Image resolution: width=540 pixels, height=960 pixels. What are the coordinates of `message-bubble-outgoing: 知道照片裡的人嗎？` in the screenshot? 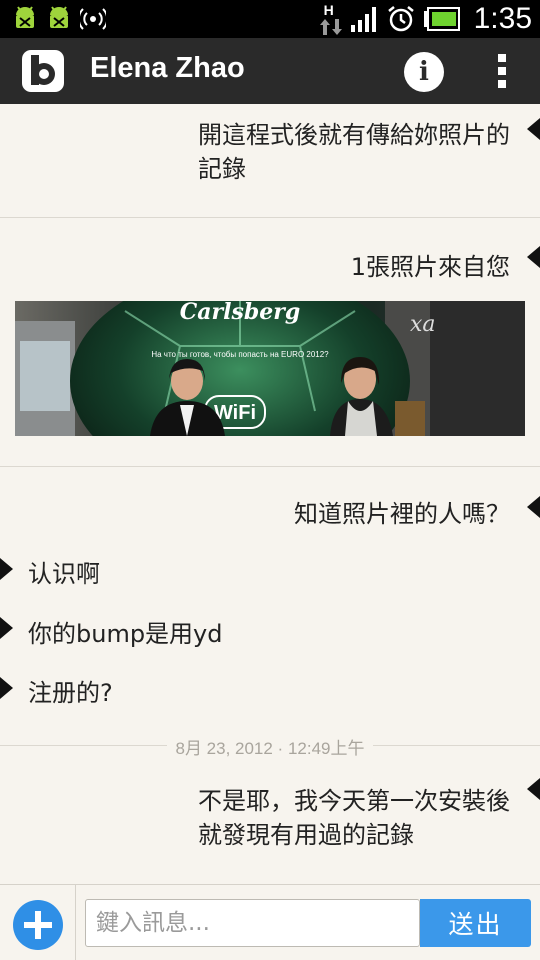 It's located at (402, 514).